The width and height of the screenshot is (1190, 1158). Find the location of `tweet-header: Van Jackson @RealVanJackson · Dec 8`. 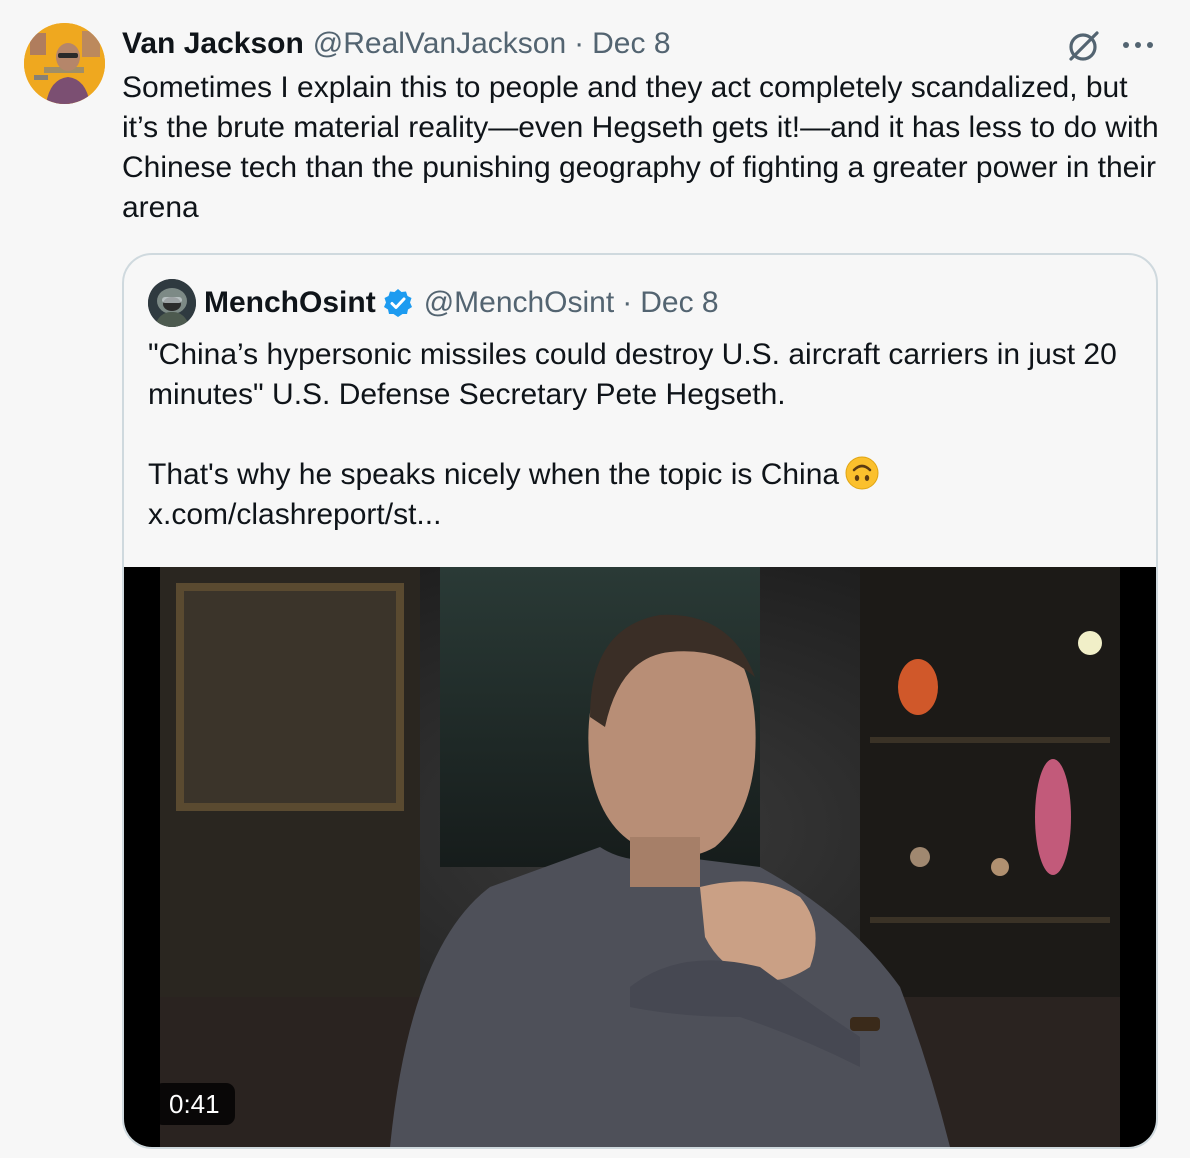

tweet-header: Van Jackson @RealVanJackson · Dec 8 is located at coordinates (396, 44).